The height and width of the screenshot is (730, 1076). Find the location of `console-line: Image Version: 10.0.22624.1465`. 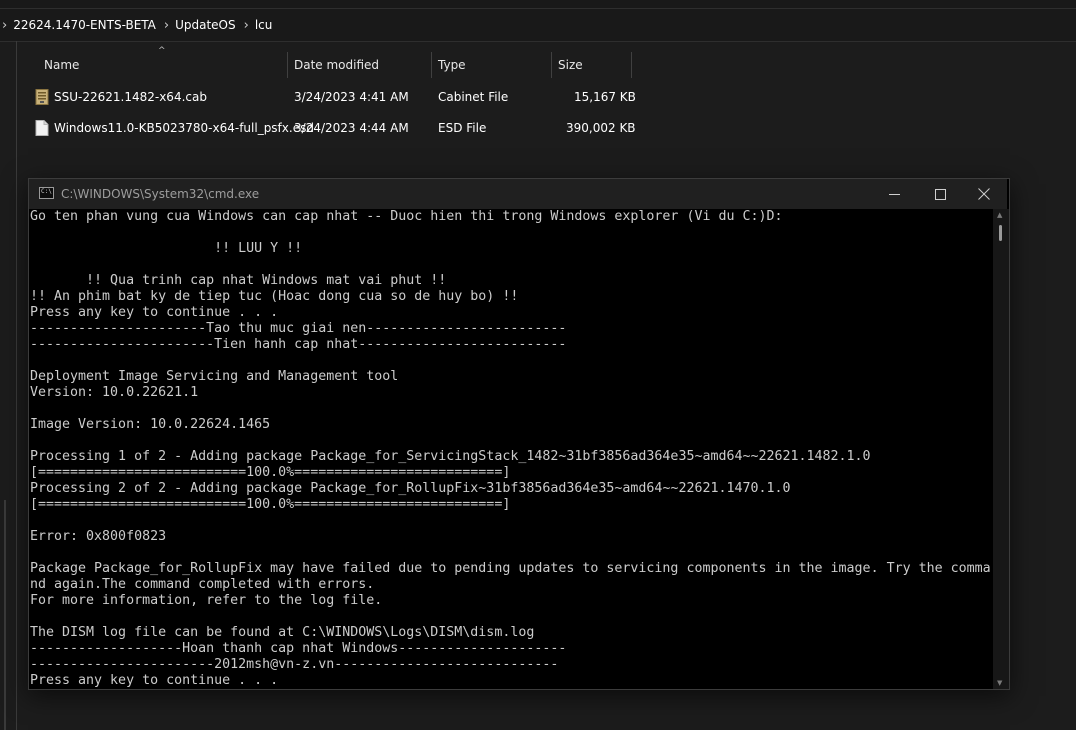

console-line: Image Version: 10.0.22624.1465 is located at coordinates (150, 424).